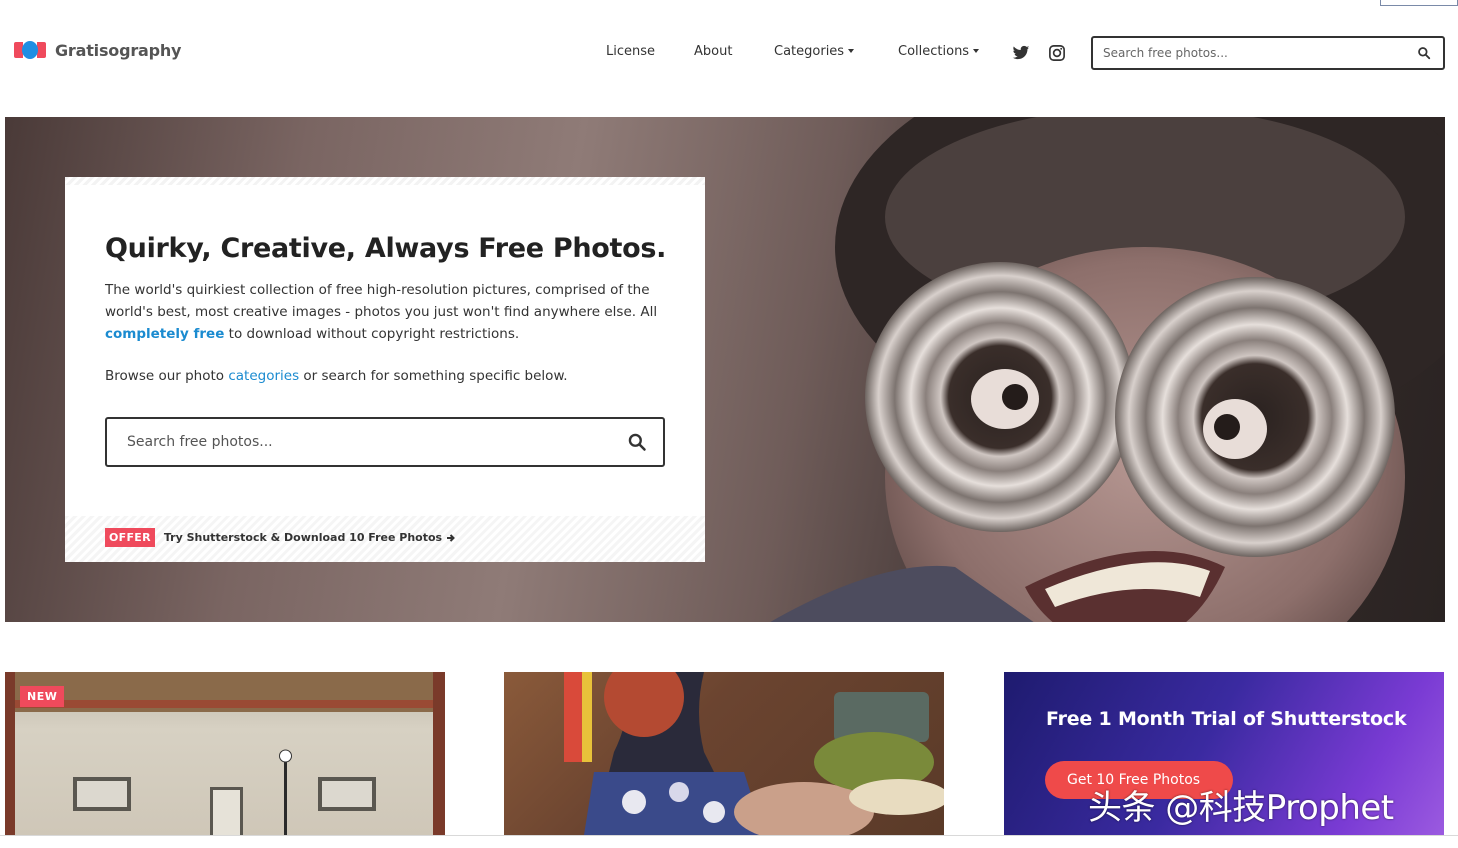  Describe the element at coordinates (1243, 53) in the screenshot. I see `header-search-input` at that location.